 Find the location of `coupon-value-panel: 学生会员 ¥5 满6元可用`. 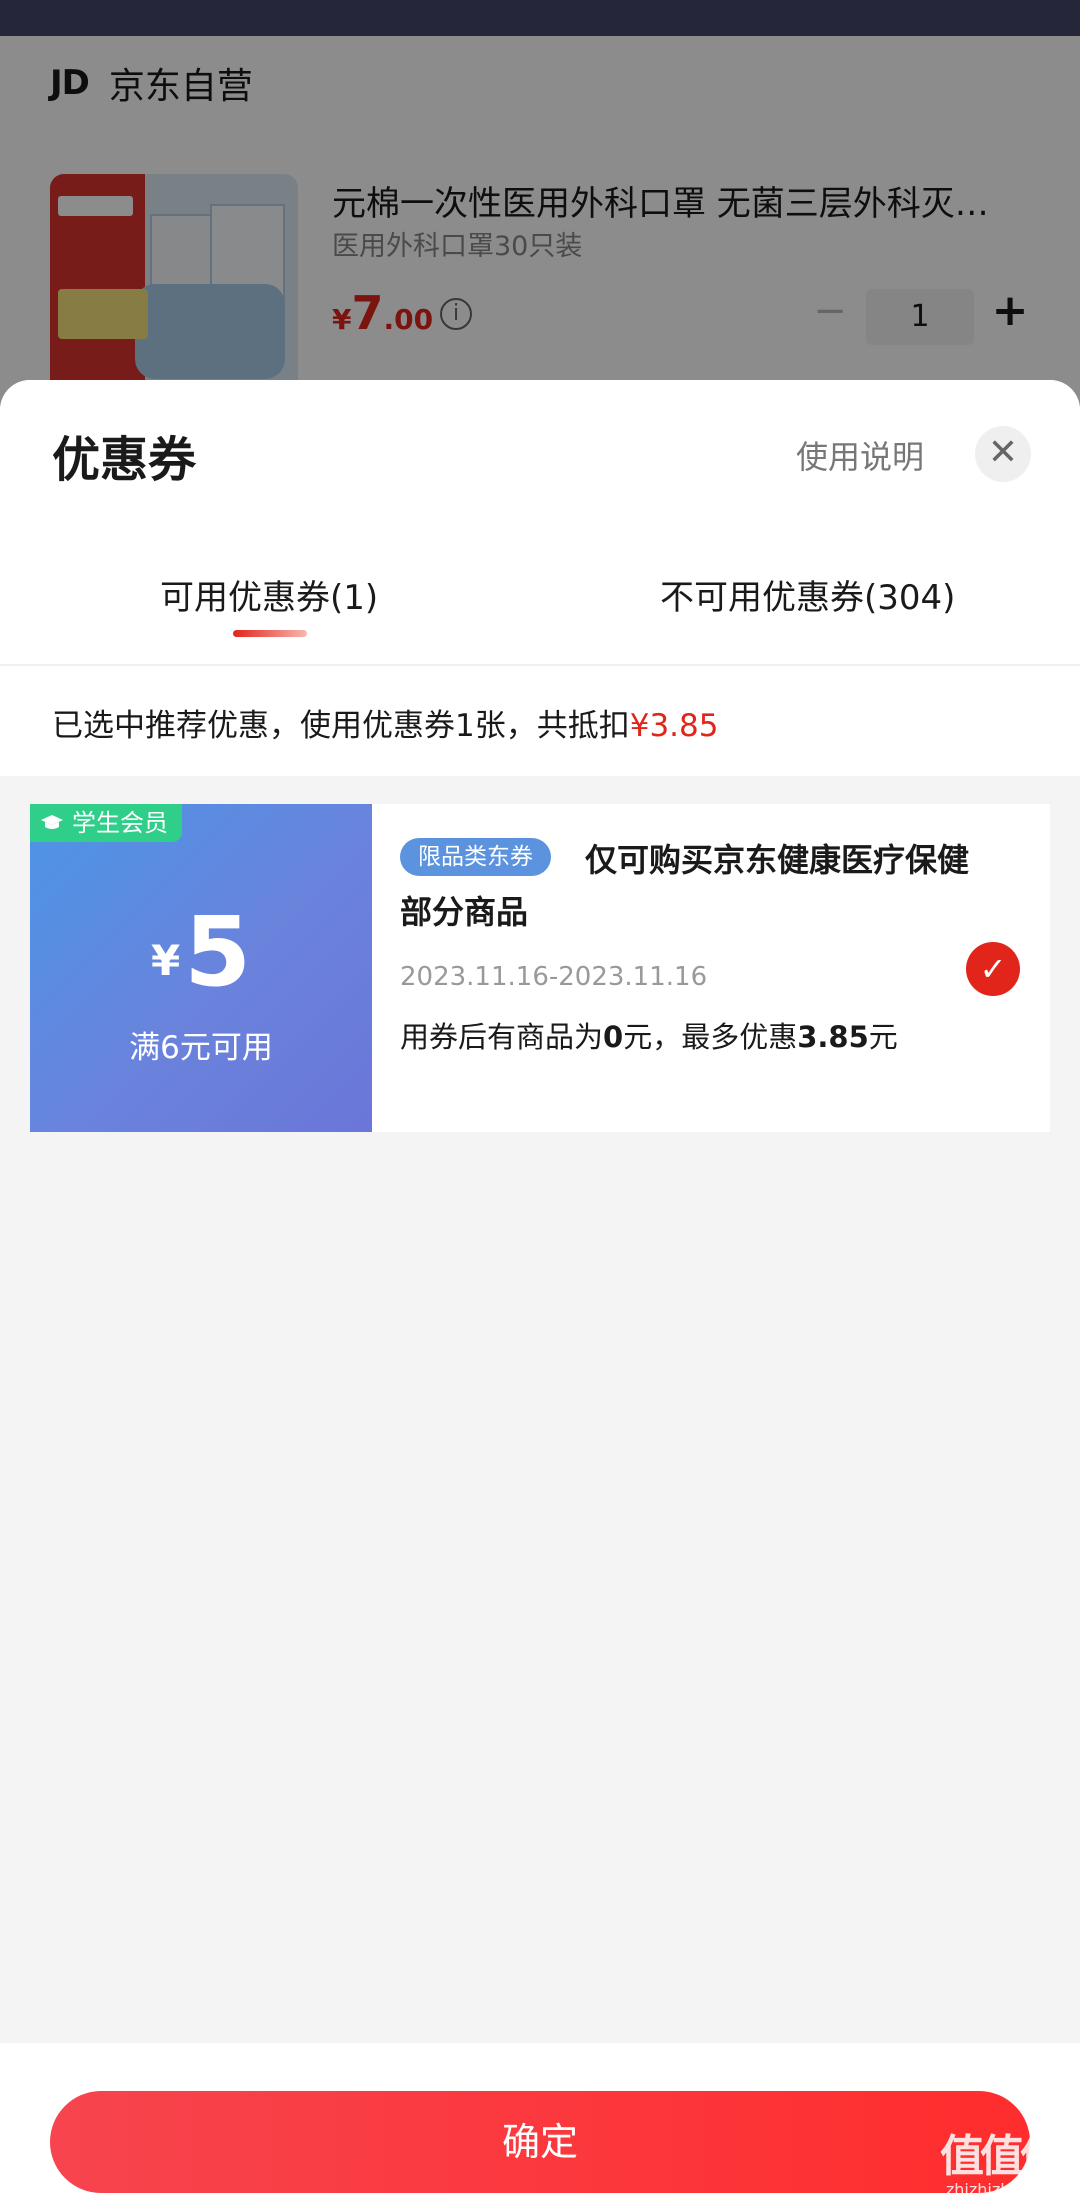

coupon-value-panel: 学生会员 ¥5 满6元可用 is located at coordinates (201, 968).